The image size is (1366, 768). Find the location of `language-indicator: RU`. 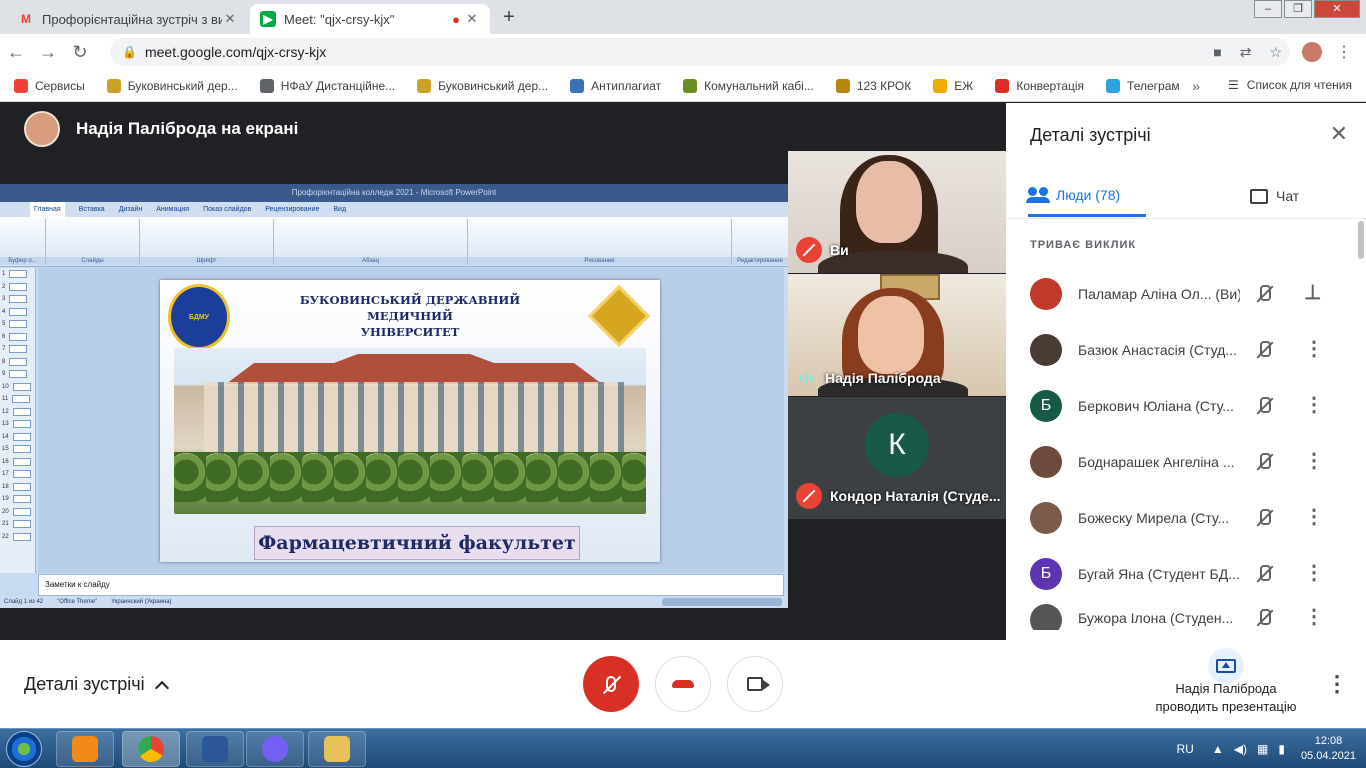

language-indicator: RU is located at coordinates (1185, 749).